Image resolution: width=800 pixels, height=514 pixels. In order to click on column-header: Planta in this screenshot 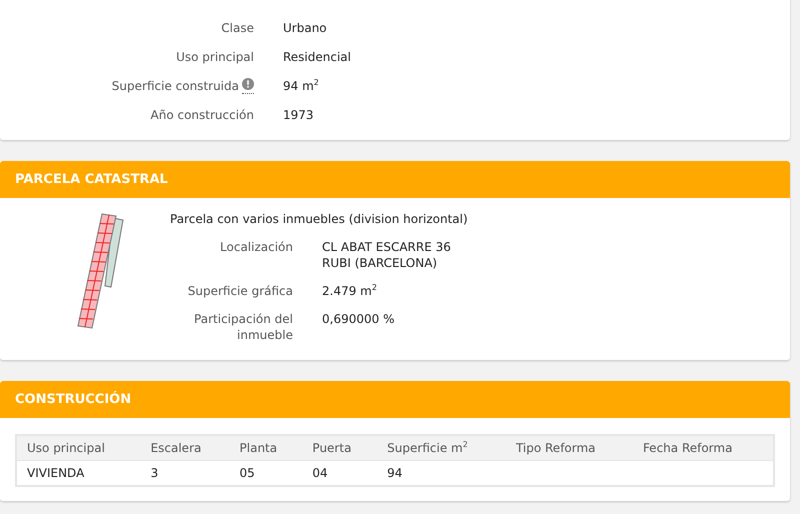, I will do `click(266, 447)`.